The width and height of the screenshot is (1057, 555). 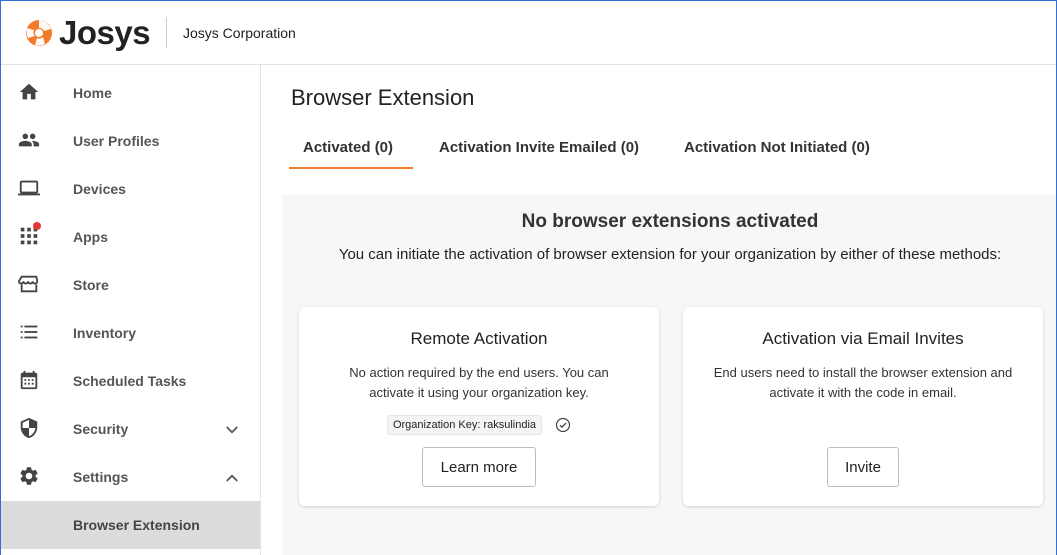 I want to click on laptop-icon, so click(x=29, y=188).